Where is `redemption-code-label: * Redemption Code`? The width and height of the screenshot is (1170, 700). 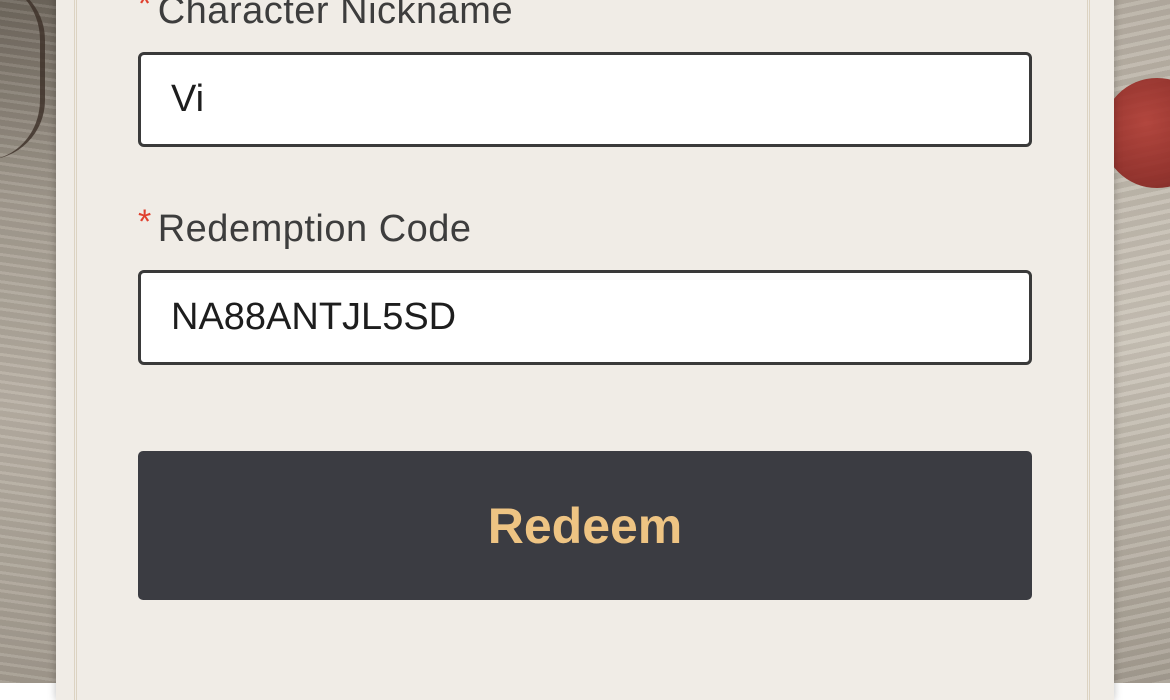 redemption-code-label: * Redemption Code is located at coordinates (305, 227).